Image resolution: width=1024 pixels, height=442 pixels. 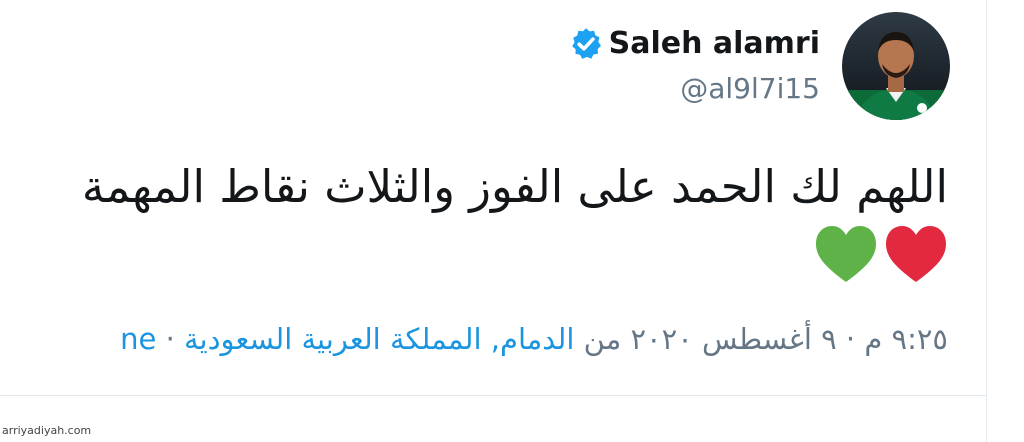 What do you see at coordinates (750, 88) in the screenshot?
I see `user-handle: @al9l7i15` at bounding box center [750, 88].